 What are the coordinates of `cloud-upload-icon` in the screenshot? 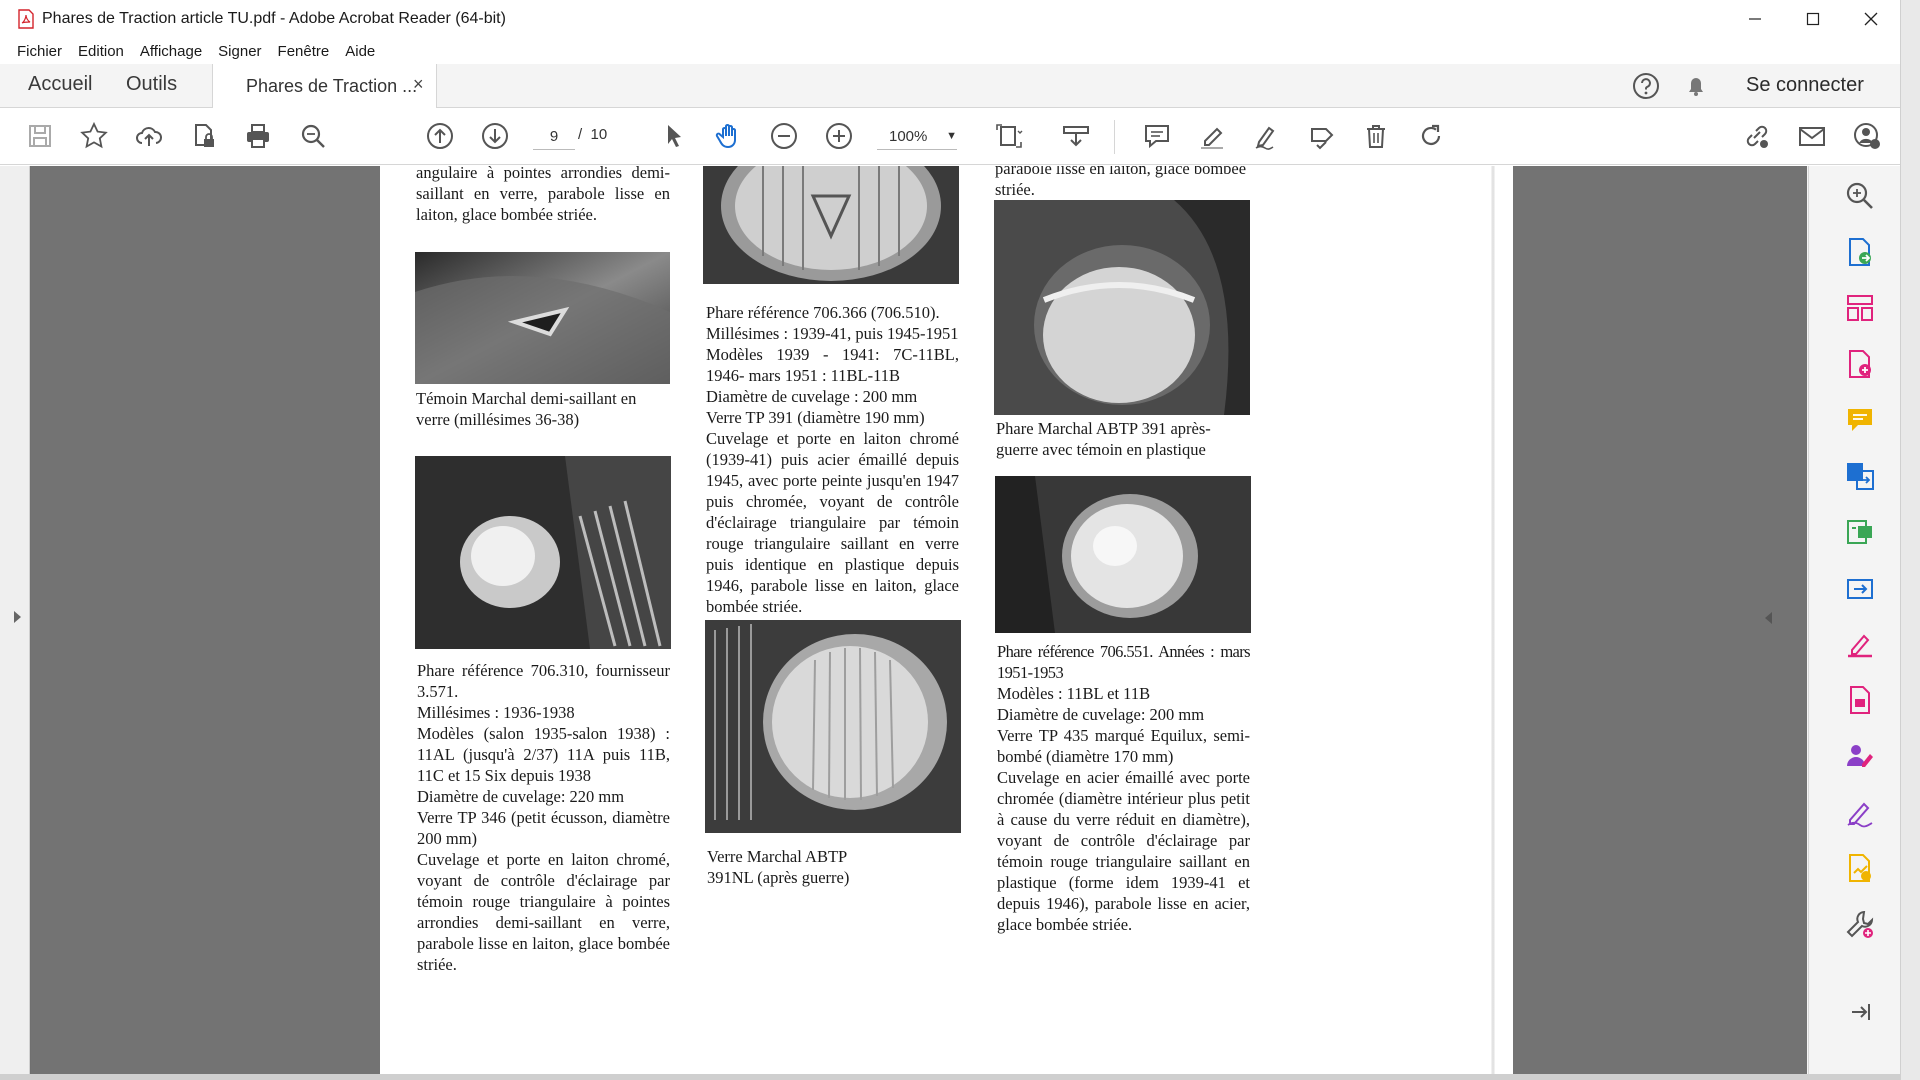 It's located at (149, 136).